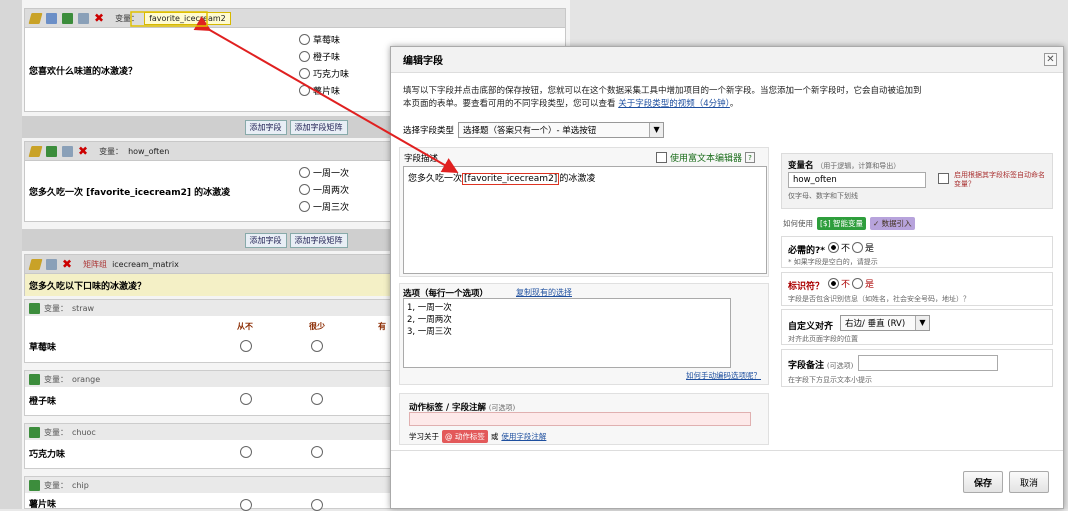 The height and width of the screenshot is (511, 1068). What do you see at coordinates (324, 56) in the screenshot?
I see `option: 橙子味` at bounding box center [324, 56].